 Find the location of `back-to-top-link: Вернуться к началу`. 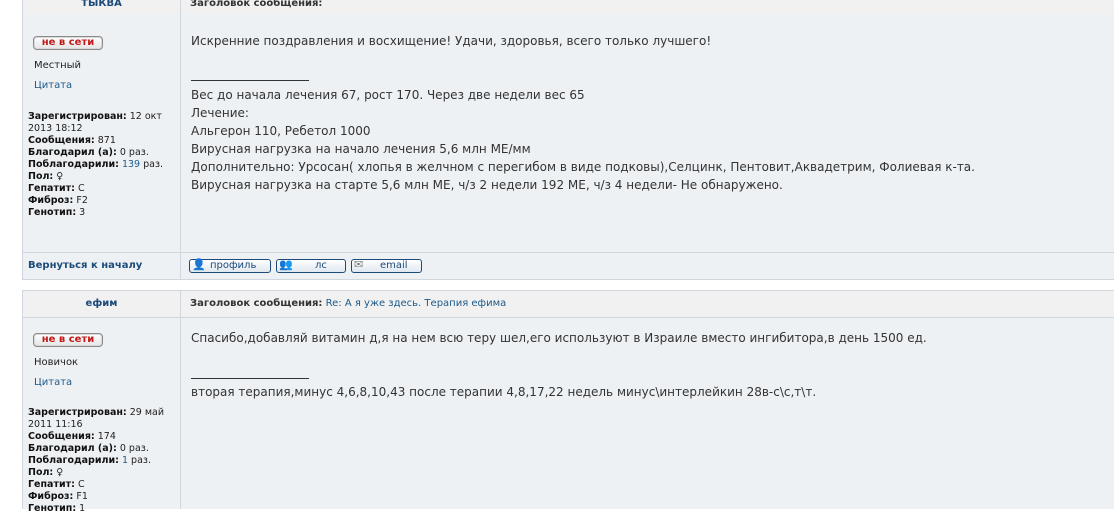

back-to-top-link: Вернуться к началу is located at coordinates (101, 266).